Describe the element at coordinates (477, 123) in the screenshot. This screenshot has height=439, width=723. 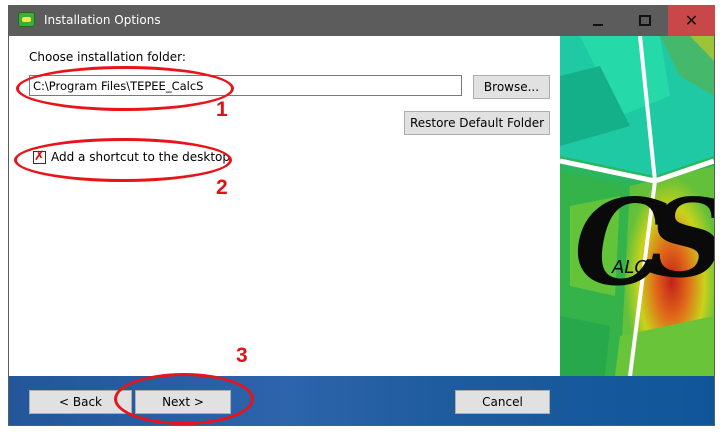
I see `restore-default-folder-button: Restore Default Folder` at that location.